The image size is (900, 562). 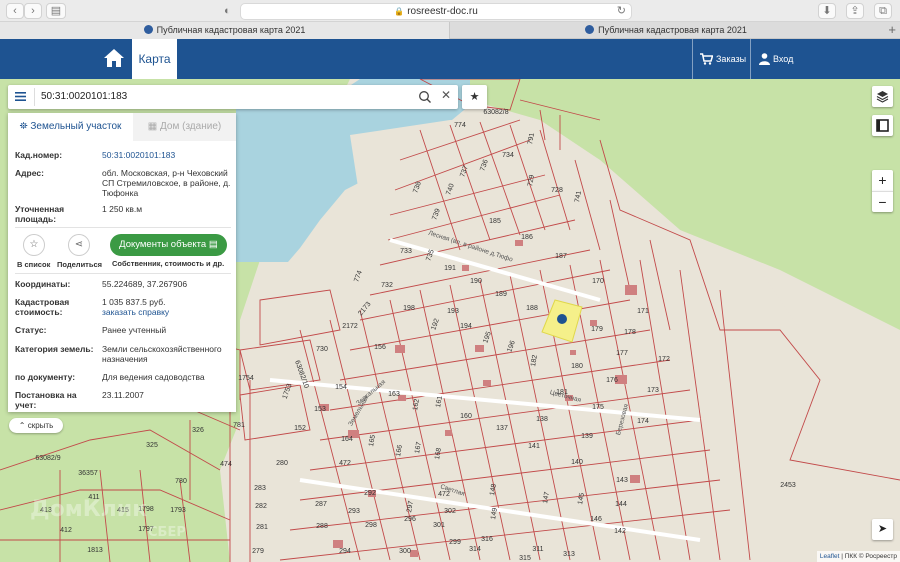 What do you see at coordinates (225, 30) in the screenshot?
I see `browser-tab-1: Публичная кадастровая карта 2021` at bounding box center [225, 30].